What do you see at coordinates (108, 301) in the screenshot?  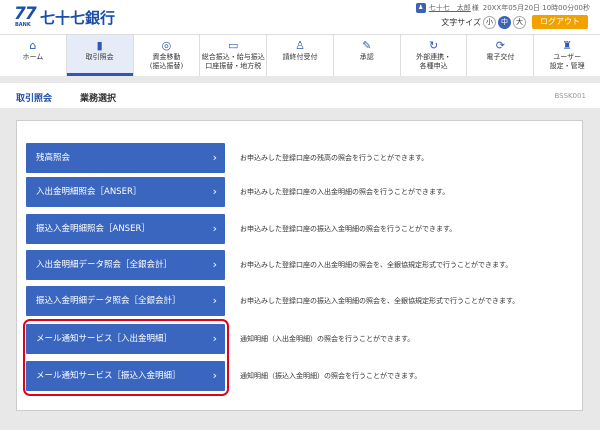 I see `menu-label: 振込入金明細データ照会［全銀会計］` at bounding box center [108, 301].